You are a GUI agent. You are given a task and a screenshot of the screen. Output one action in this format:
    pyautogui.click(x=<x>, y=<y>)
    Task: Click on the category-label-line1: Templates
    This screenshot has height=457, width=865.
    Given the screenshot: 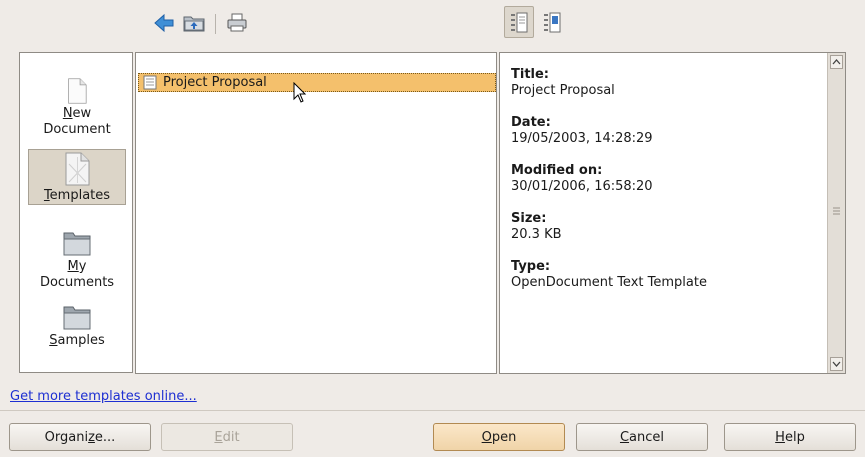 What is the action you would take?
    pyautogui.click(x=77, y=196)
    